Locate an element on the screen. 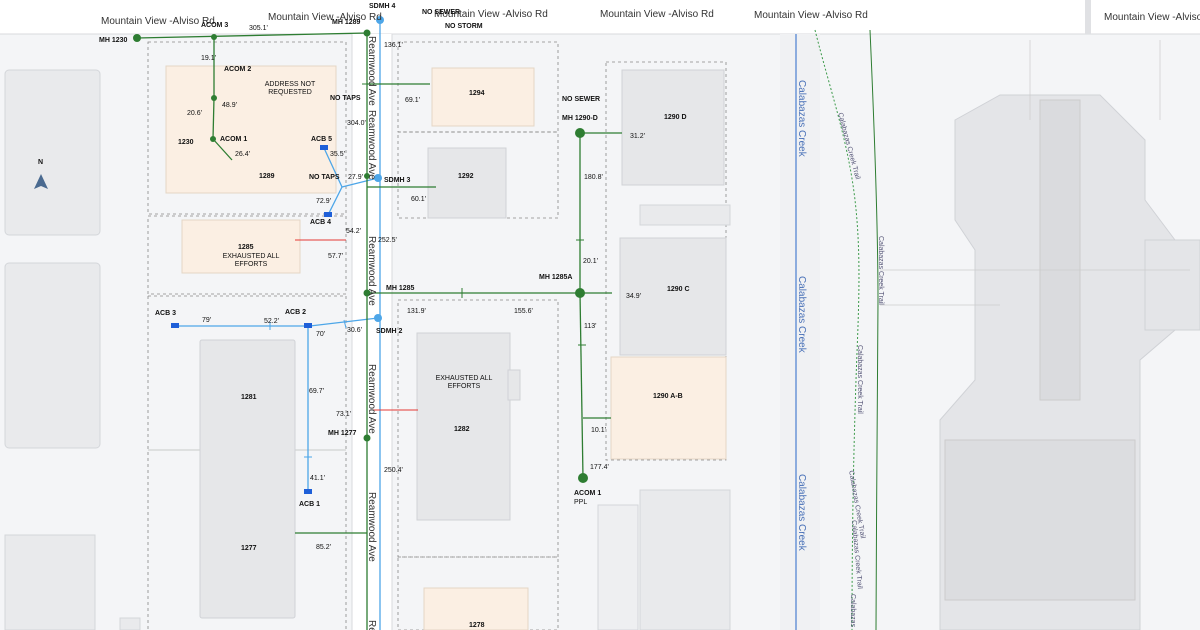 This screenshot has height=630, width=1200. length-label: 177.4' is located at coordinates (599, 467).